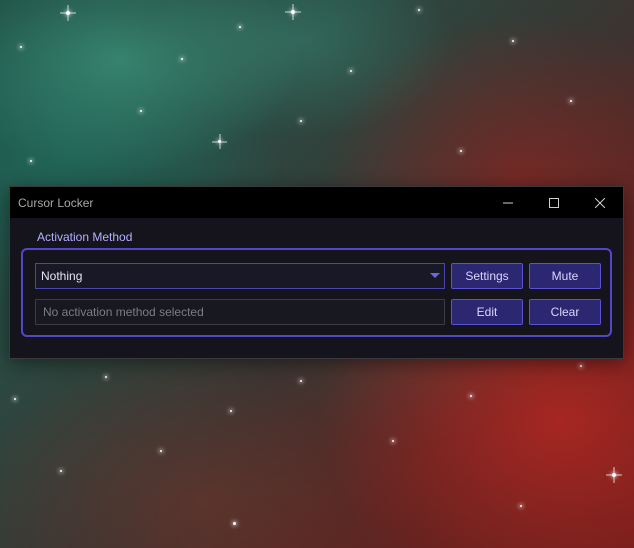 Image resolution: width=634 pixels, height=548 pixels. I want to click on mute-button: Mute, so click(565, 276).